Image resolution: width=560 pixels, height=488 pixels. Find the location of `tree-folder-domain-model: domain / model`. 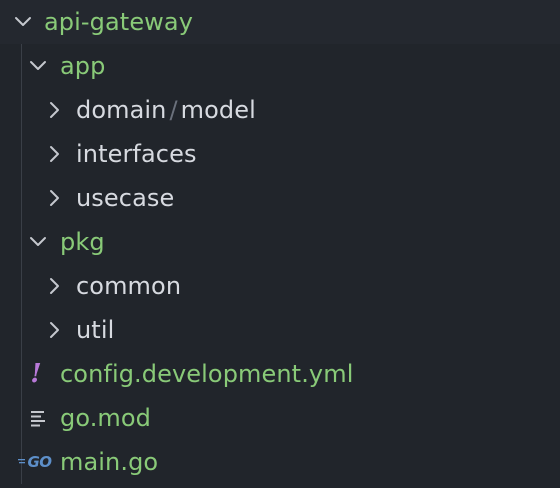

tree-folder-domain-model: domain / model is located at coordinates (280, 110).